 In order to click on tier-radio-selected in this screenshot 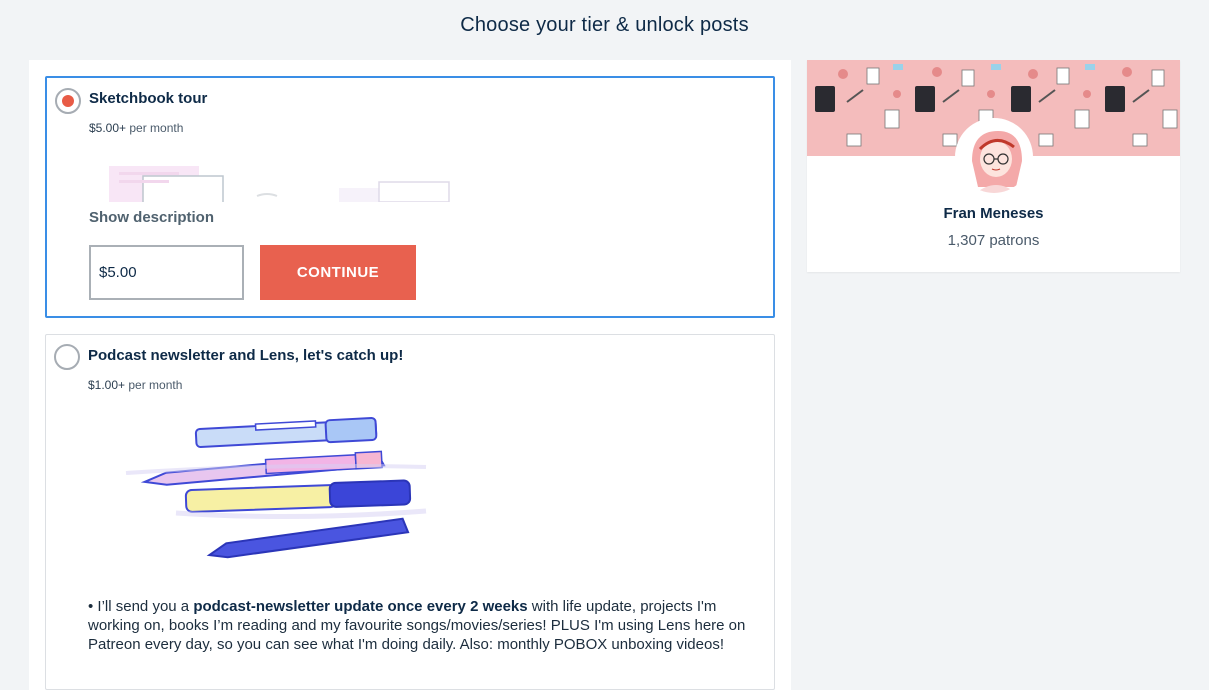, I will do `click(68, 101)`.